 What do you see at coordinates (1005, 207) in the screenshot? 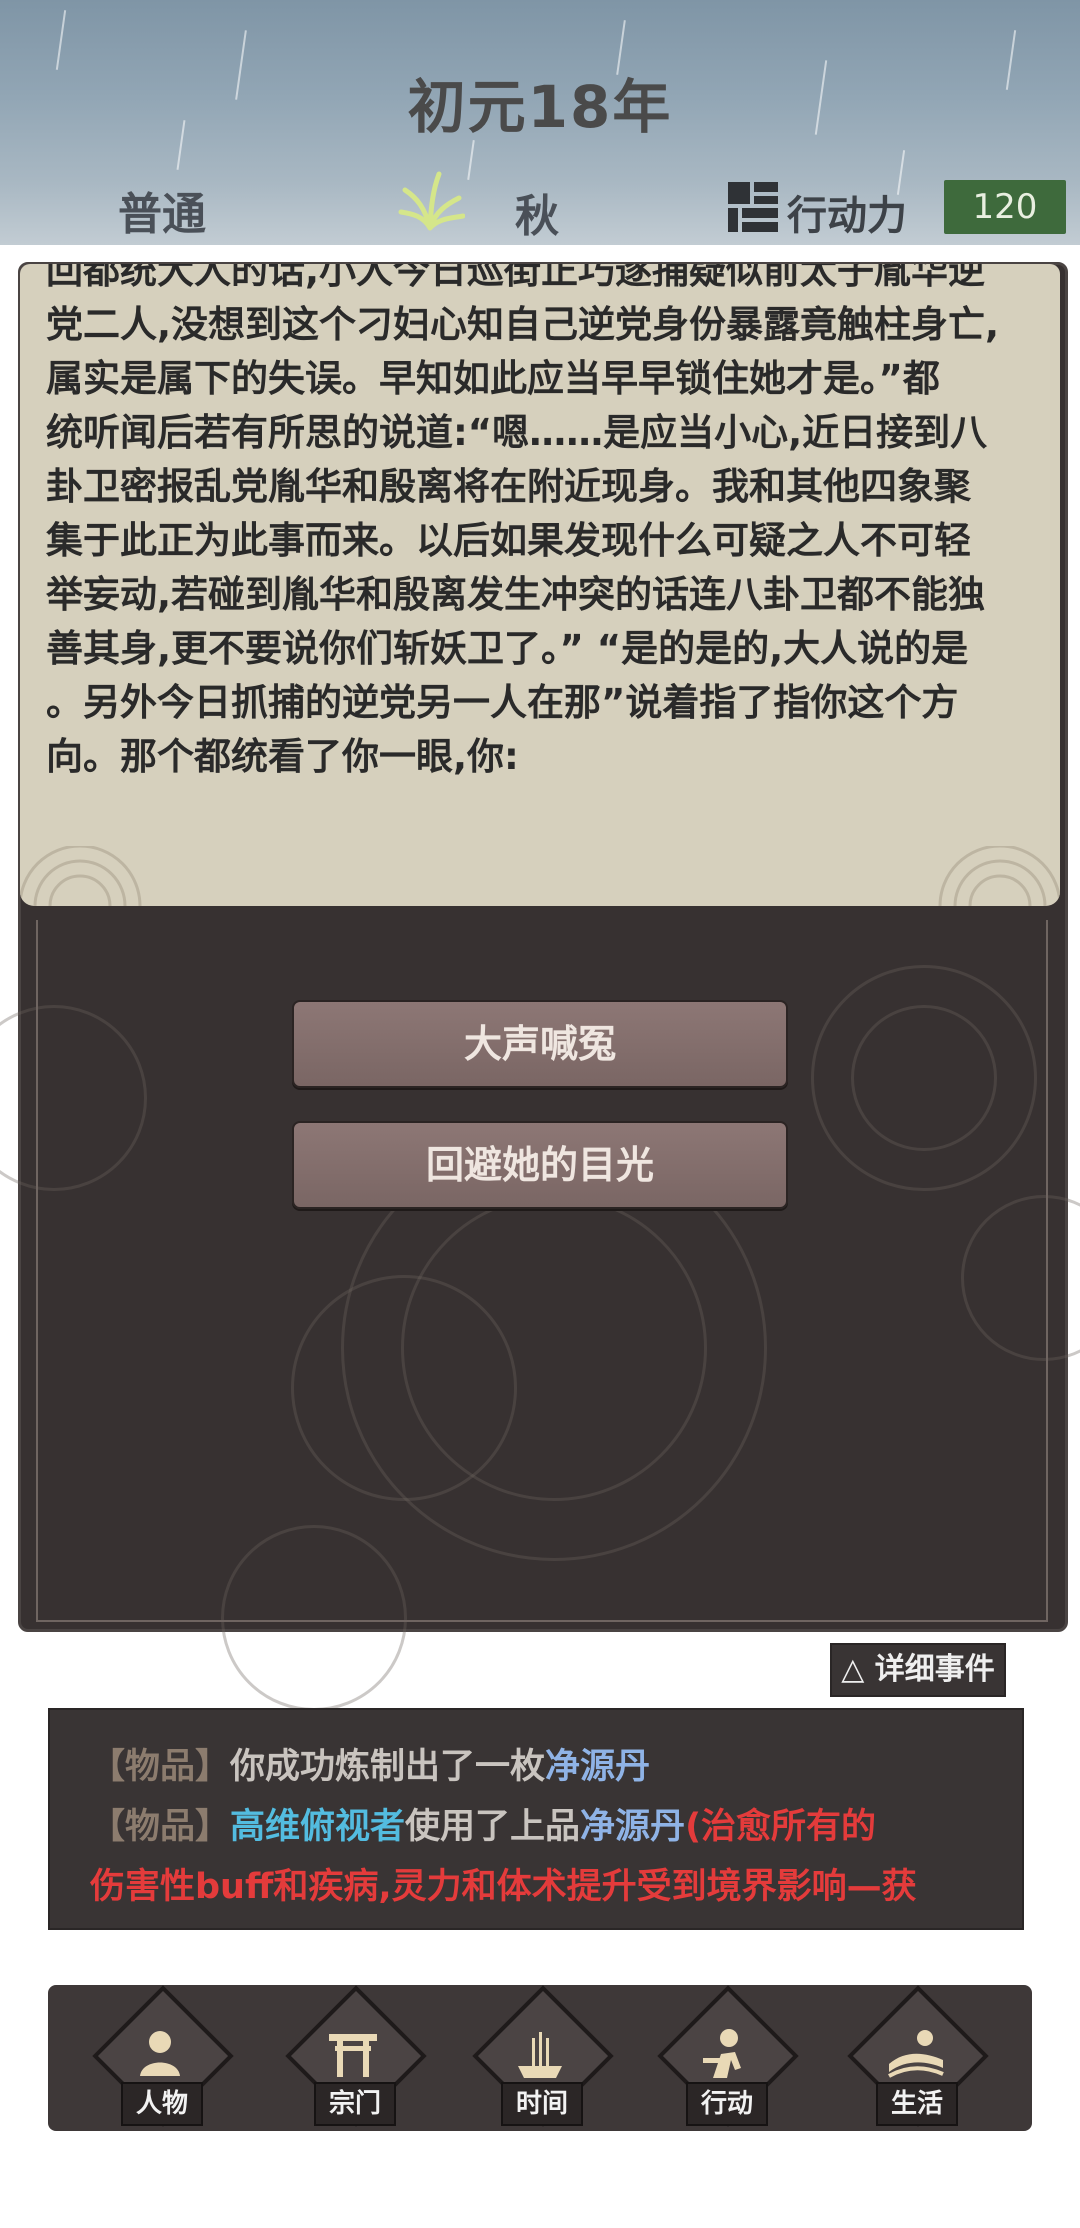
I see `action-points-value: 120` at bounding box center [1005, 207].